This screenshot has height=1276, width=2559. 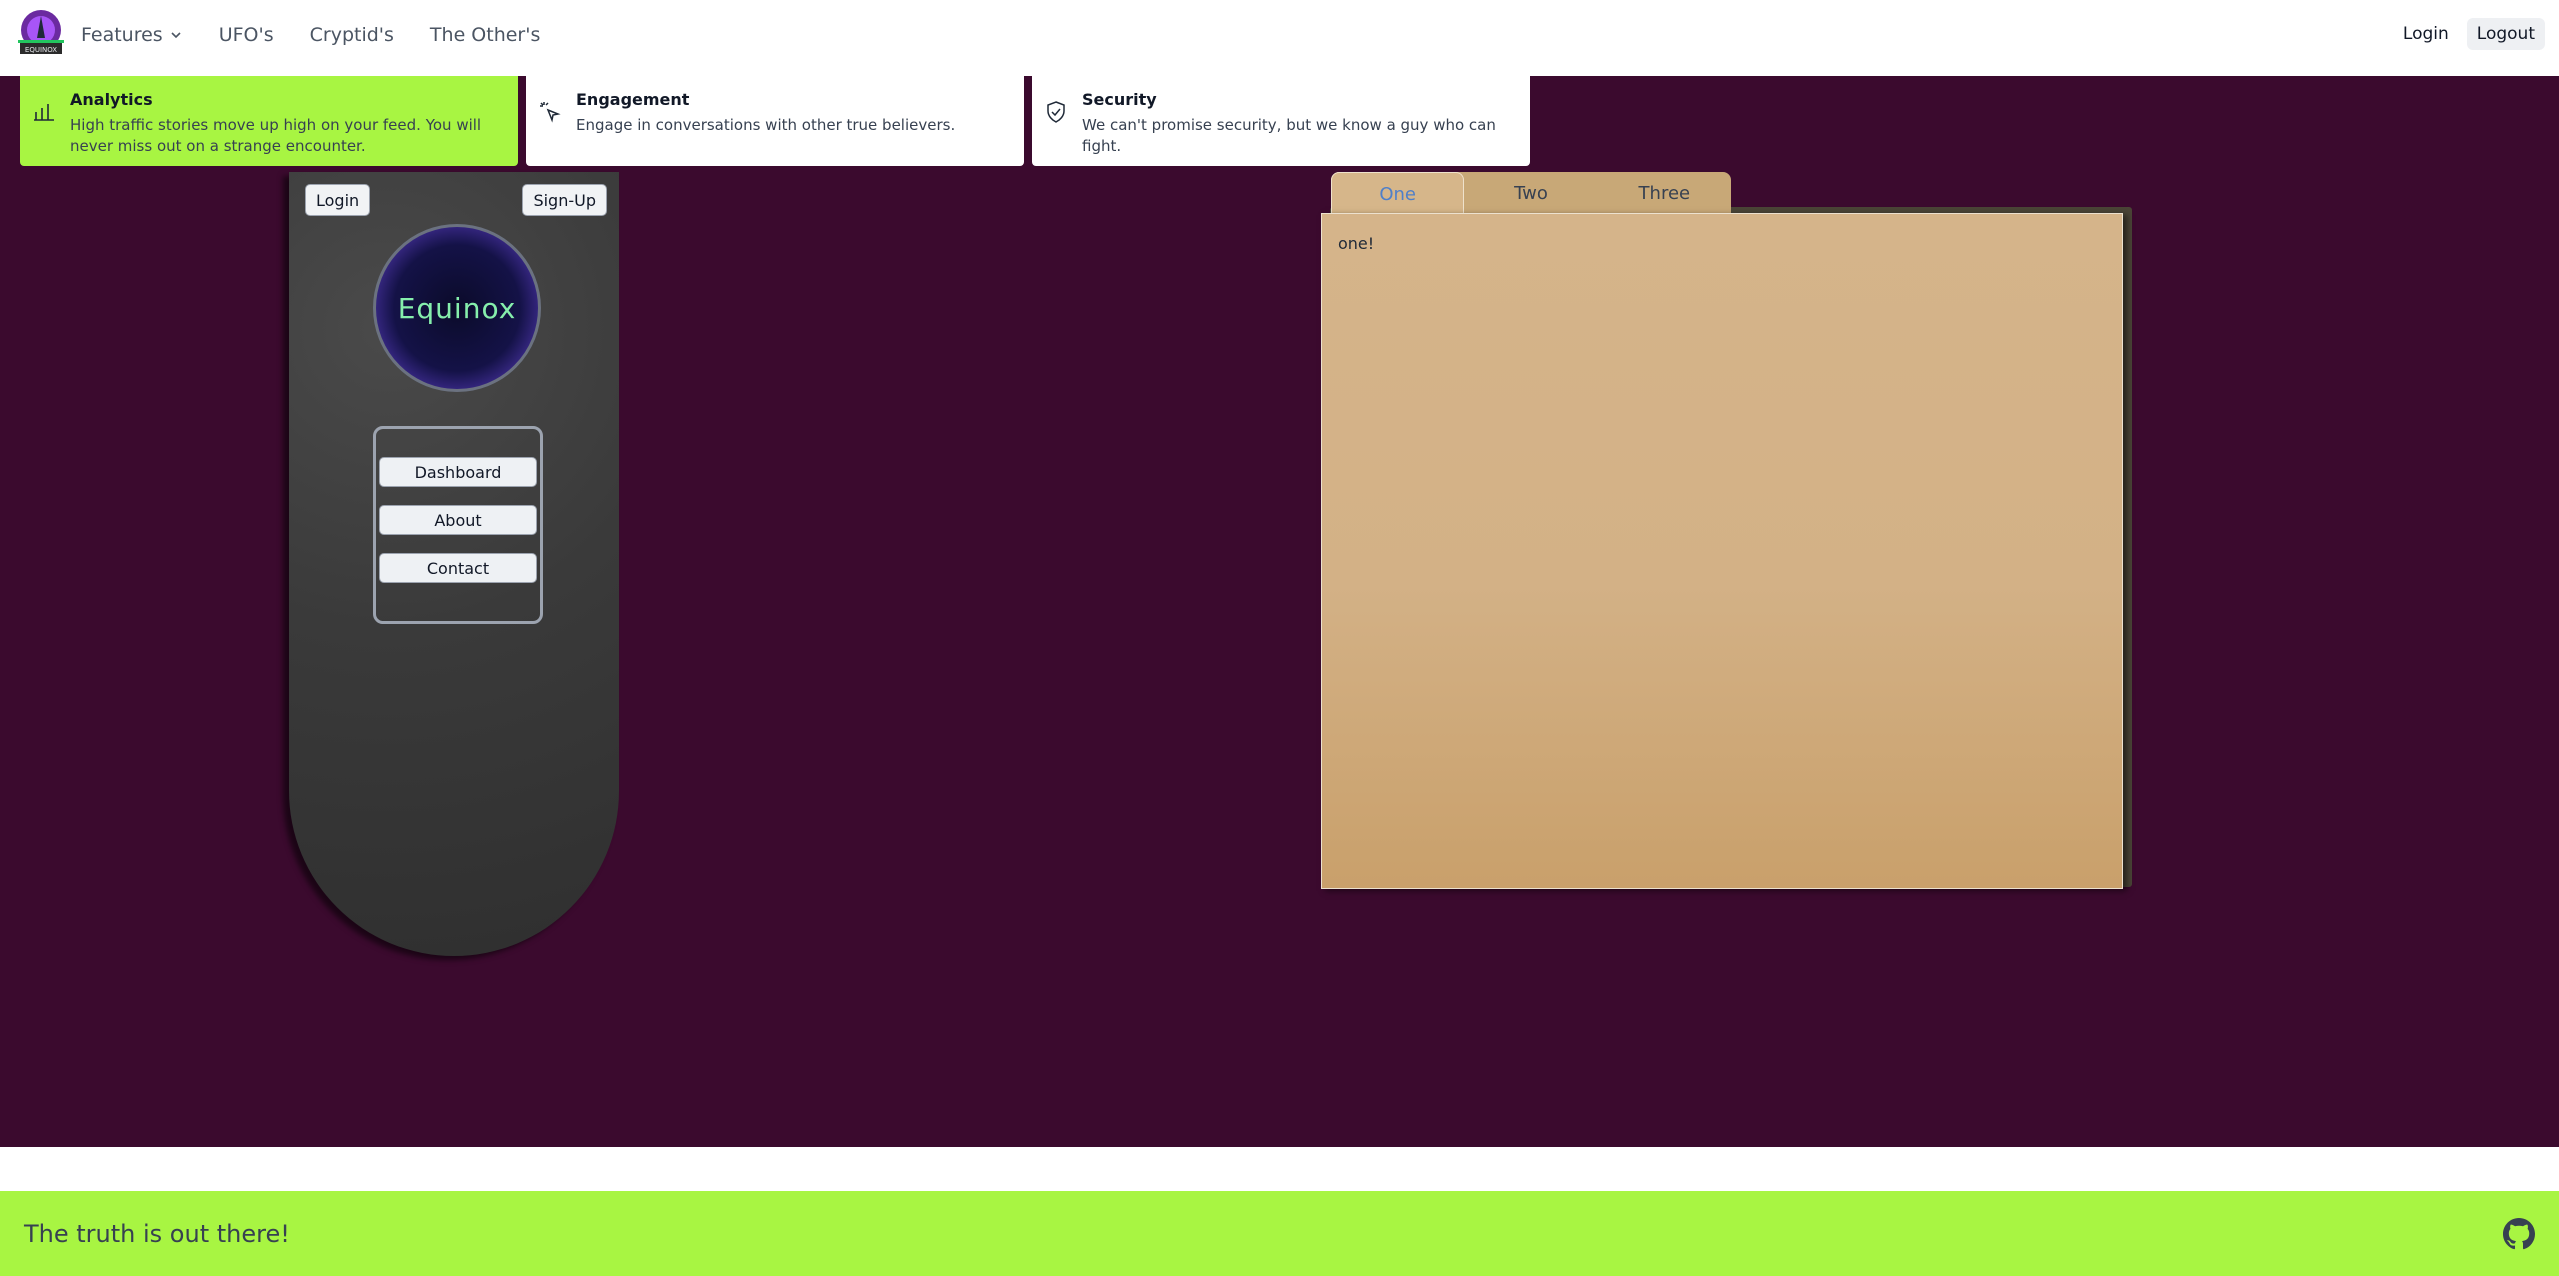 I want to click on feature-title: Analytics, so click(x=111, y=99).